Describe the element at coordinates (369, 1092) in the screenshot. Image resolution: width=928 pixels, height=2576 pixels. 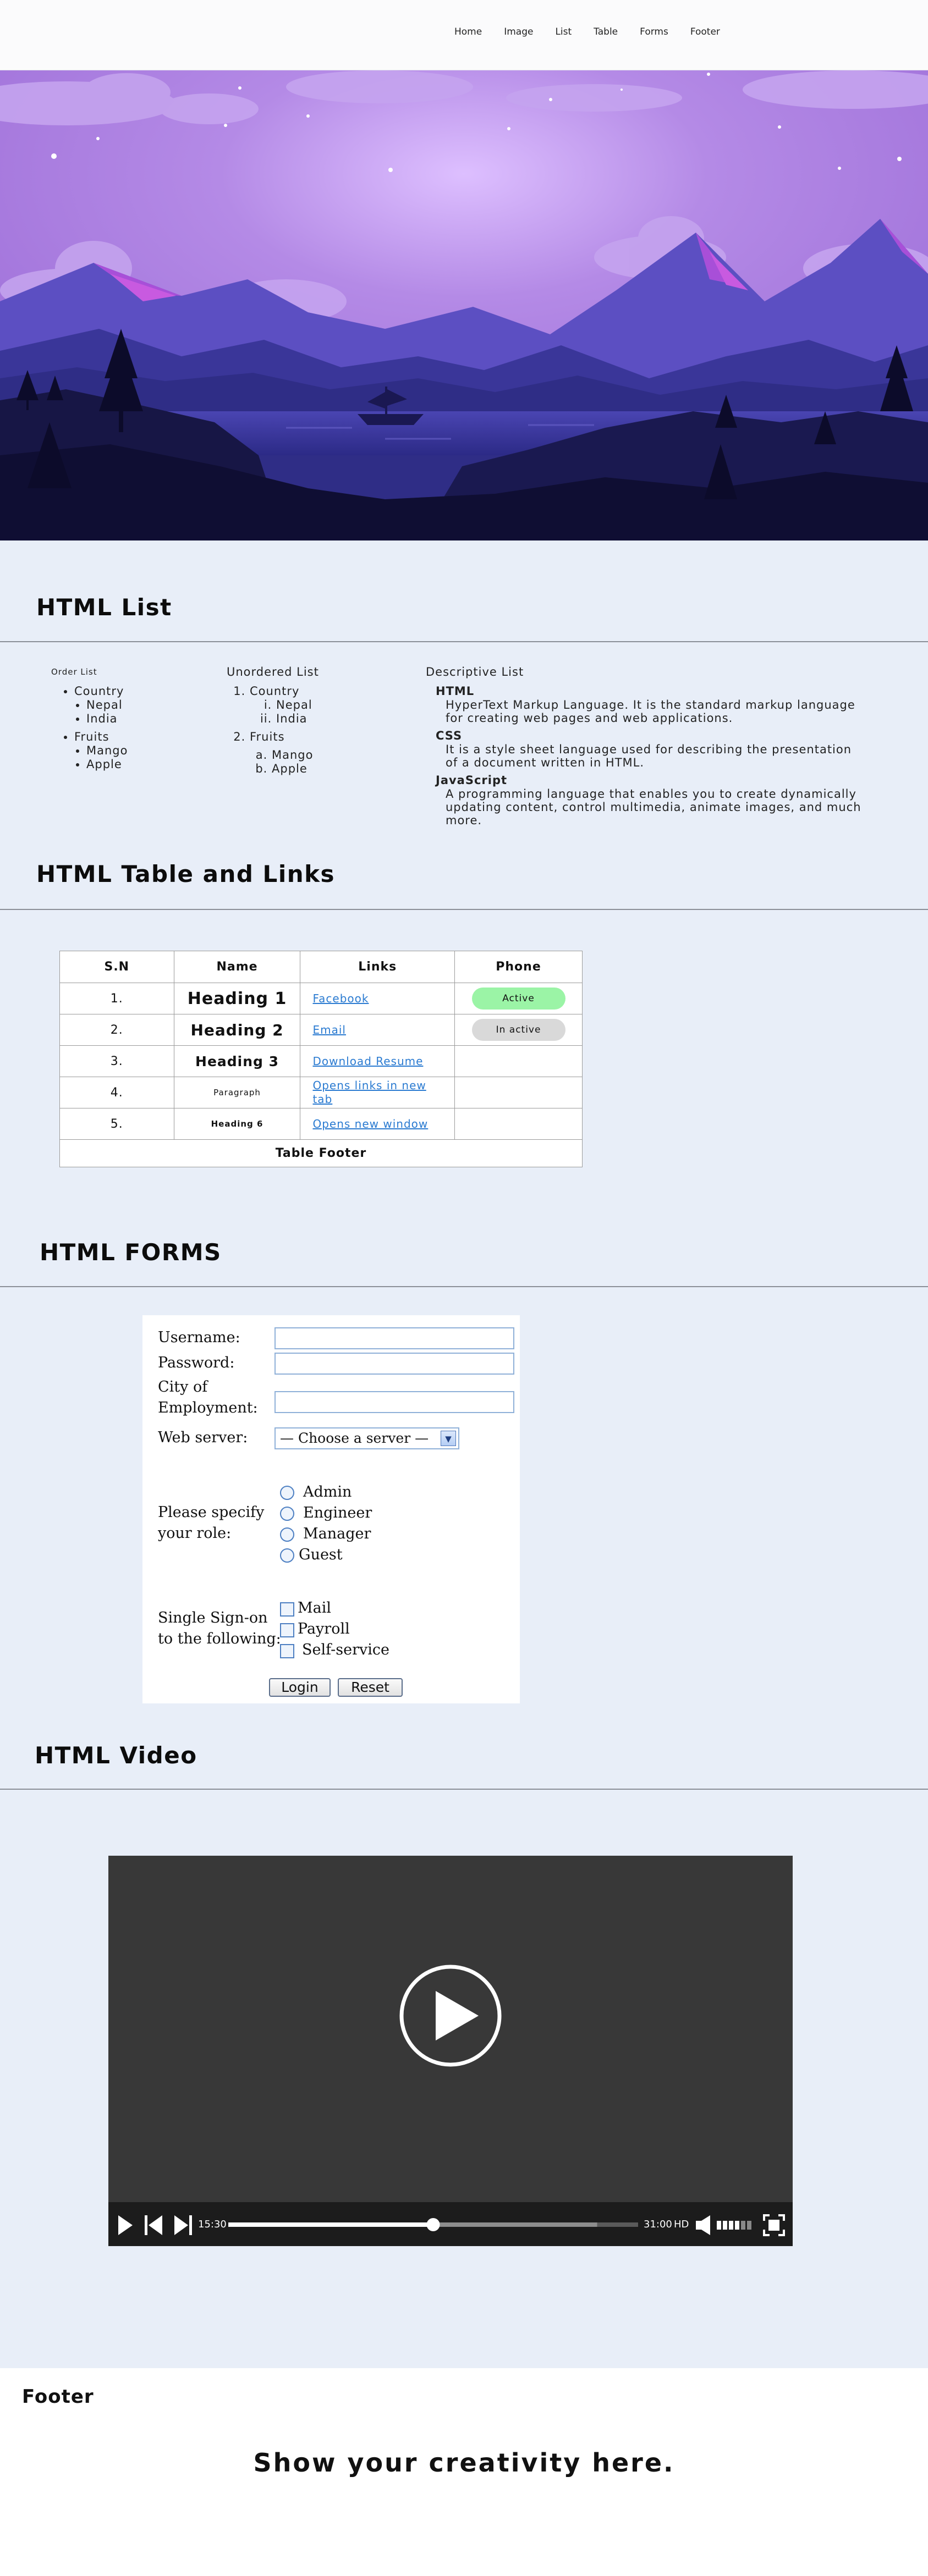
I see `new-tab-link: Opens links in new tab` at that location.